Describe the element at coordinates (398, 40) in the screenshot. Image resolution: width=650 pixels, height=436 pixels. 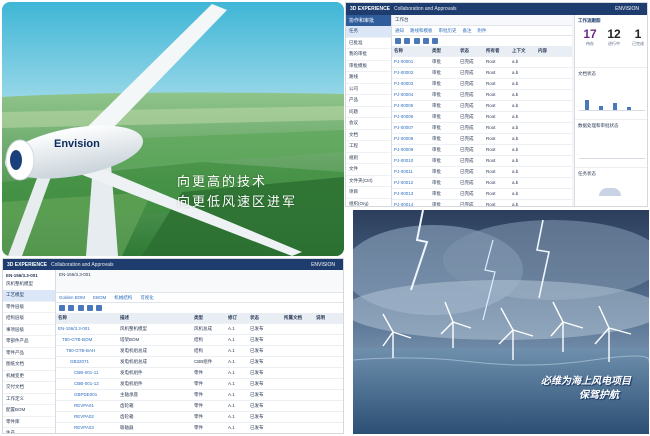
I see `add-icon` at that location.